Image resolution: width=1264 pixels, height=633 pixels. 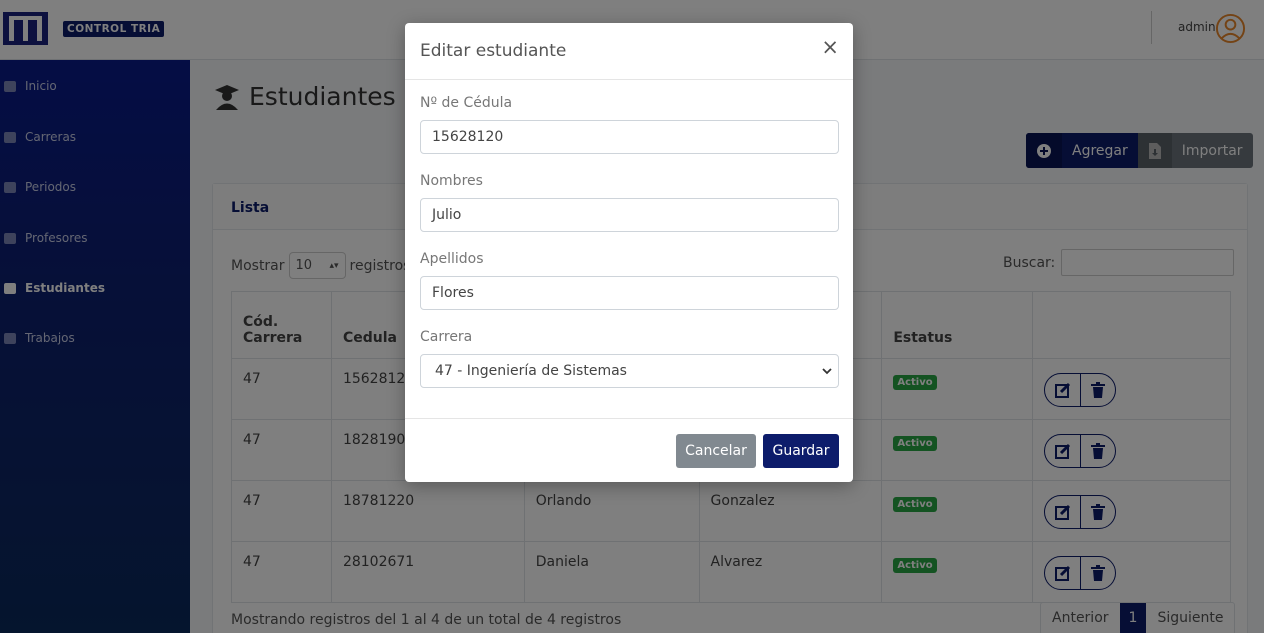 I want to click on carrera-group: Carrera 47 - Ingeniería de Sistemas, so click(x=629, y=358).